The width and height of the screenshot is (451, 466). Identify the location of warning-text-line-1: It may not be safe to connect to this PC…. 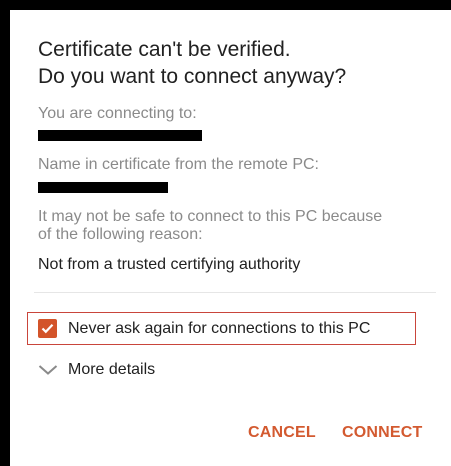
(210, 216).